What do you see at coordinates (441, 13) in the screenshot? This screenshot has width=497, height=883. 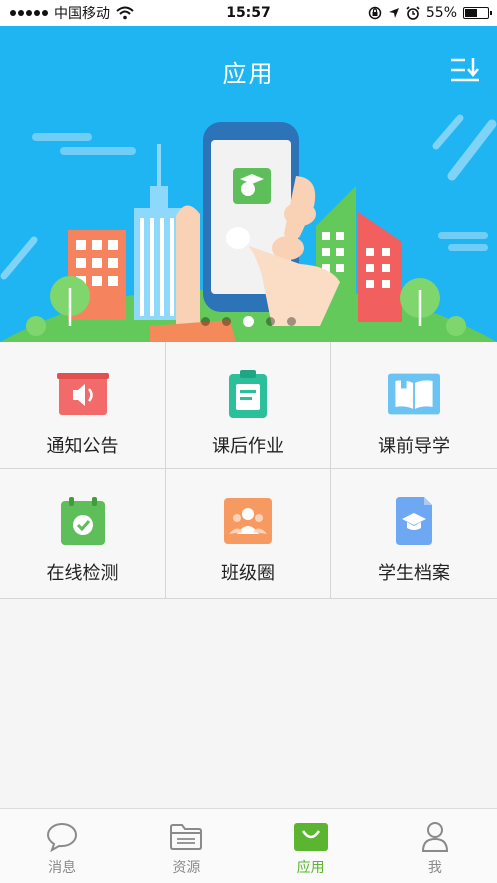 I see `battery-percent: 55%` at bounding box center [441, 13].